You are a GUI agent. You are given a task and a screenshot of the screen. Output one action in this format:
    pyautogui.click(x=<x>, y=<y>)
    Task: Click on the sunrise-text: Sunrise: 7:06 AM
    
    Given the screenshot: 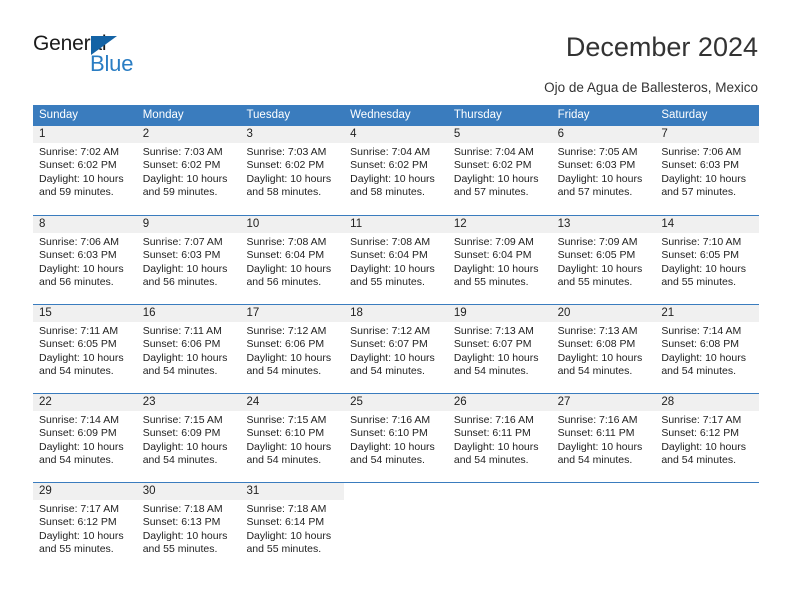 What is the action you would take?
    pyautogui.click(x=79, y=242)
    